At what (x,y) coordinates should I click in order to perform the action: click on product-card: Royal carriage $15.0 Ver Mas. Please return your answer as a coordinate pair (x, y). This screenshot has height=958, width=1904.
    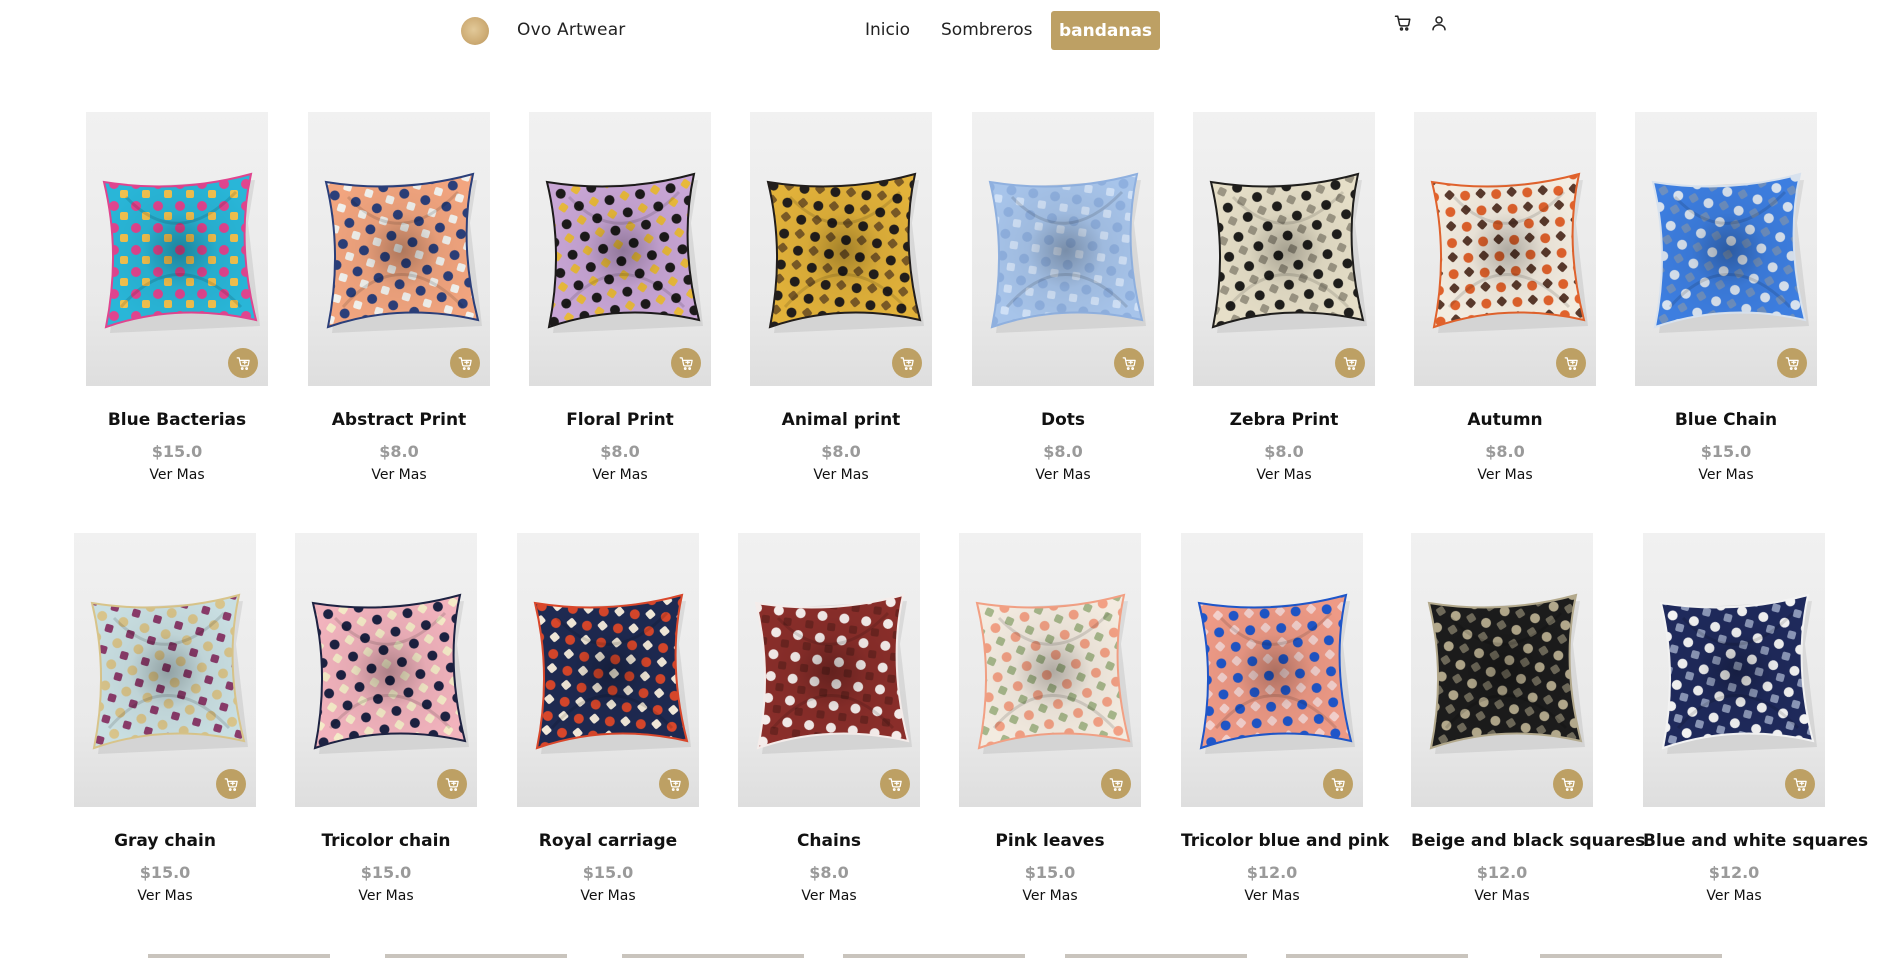
    Looking at the image, I should click on (608, 718).